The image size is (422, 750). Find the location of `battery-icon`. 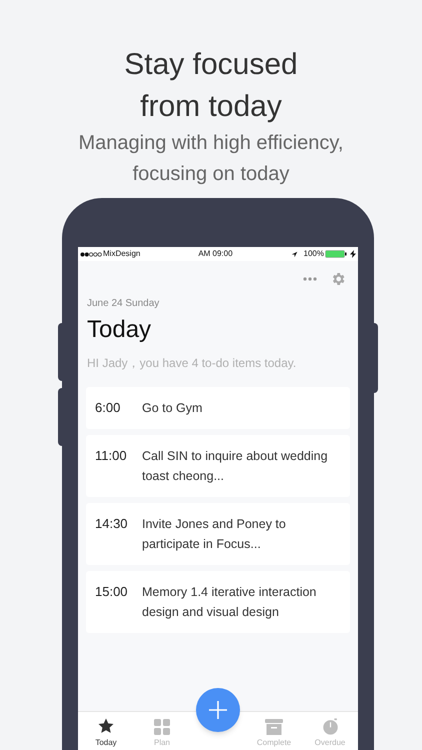

battery-icon is located at coordinates (336, 254).